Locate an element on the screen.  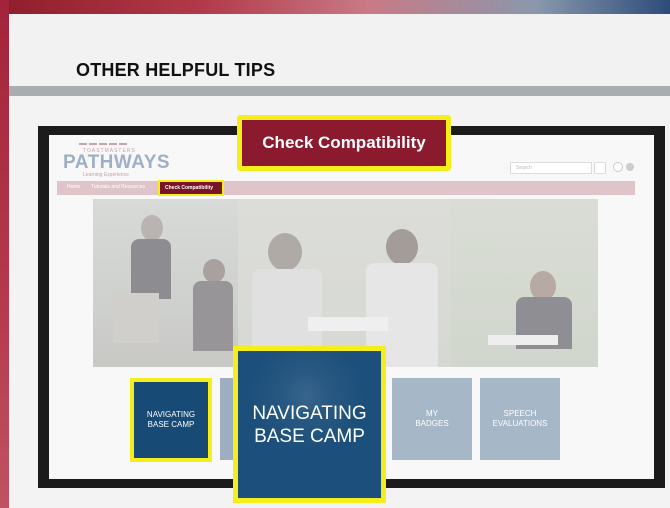
tile-label-line2: BADGES is located at coordinates (432, 423).